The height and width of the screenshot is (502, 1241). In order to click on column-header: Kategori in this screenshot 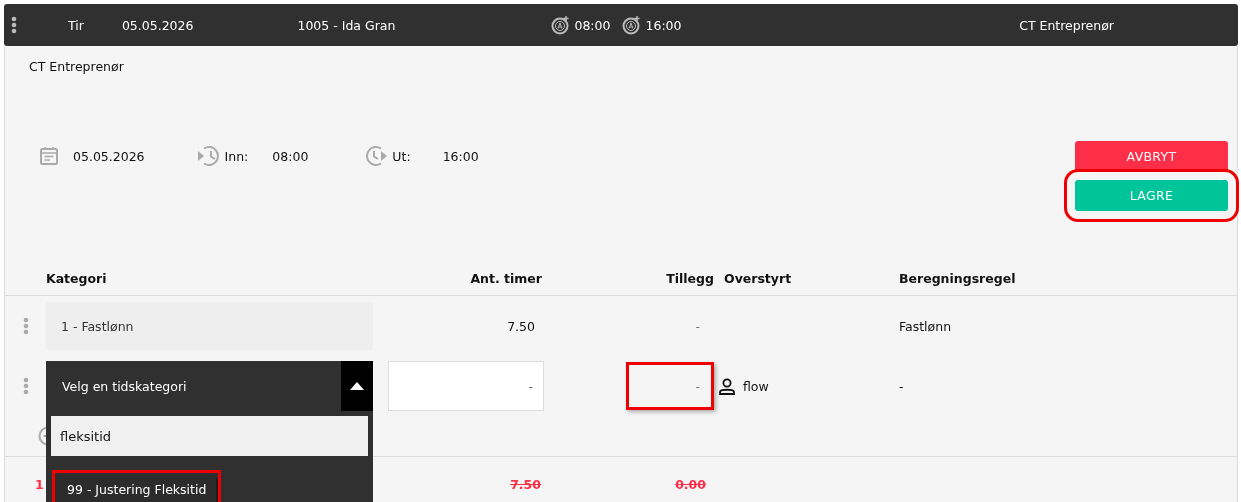, I will do `click(77, 278)`.